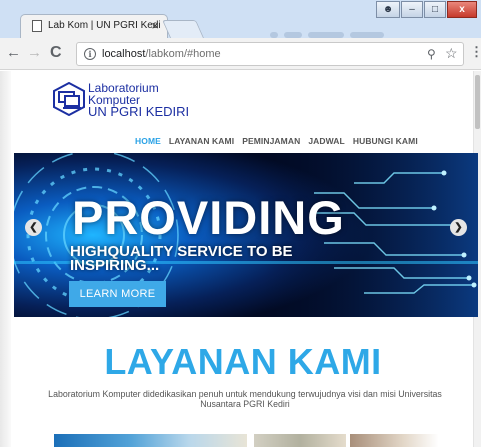  What do you see at coordinates (243, 361) in the screenshot?
I see `services-heading: LAYANAN KAMI` at bounding box center [243, 361].